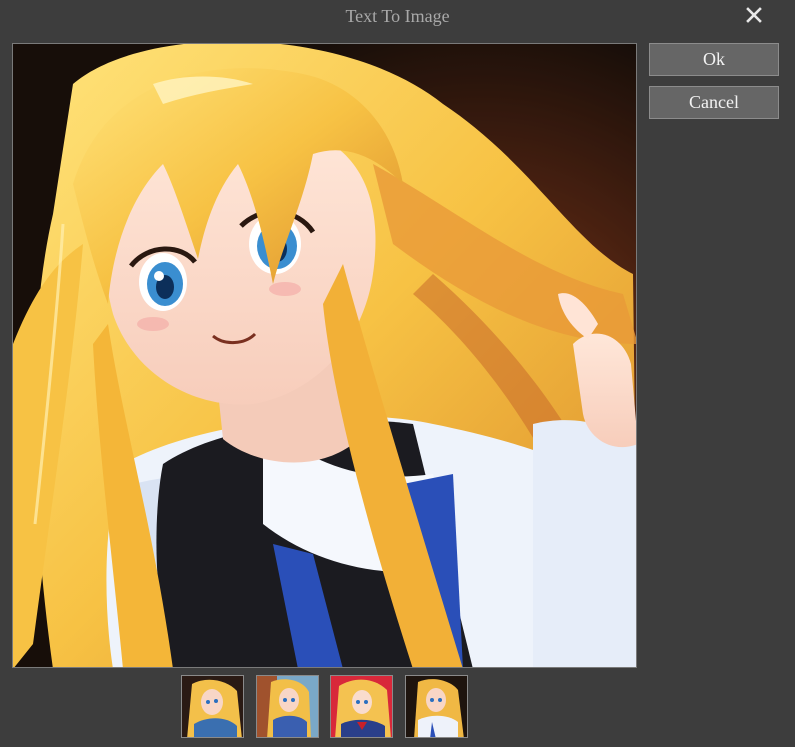  I want to click on close-icon, so click(754, 15).